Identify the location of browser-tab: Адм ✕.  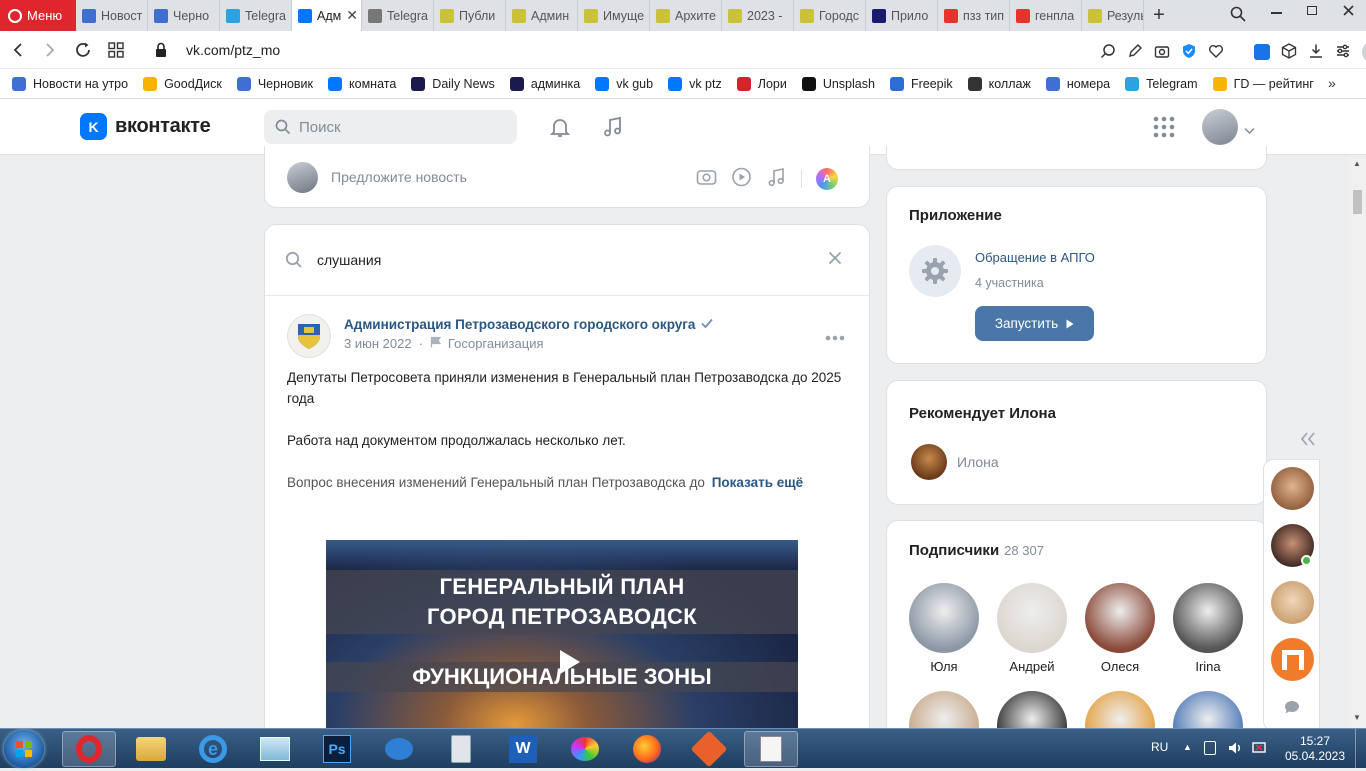
(327, 15).